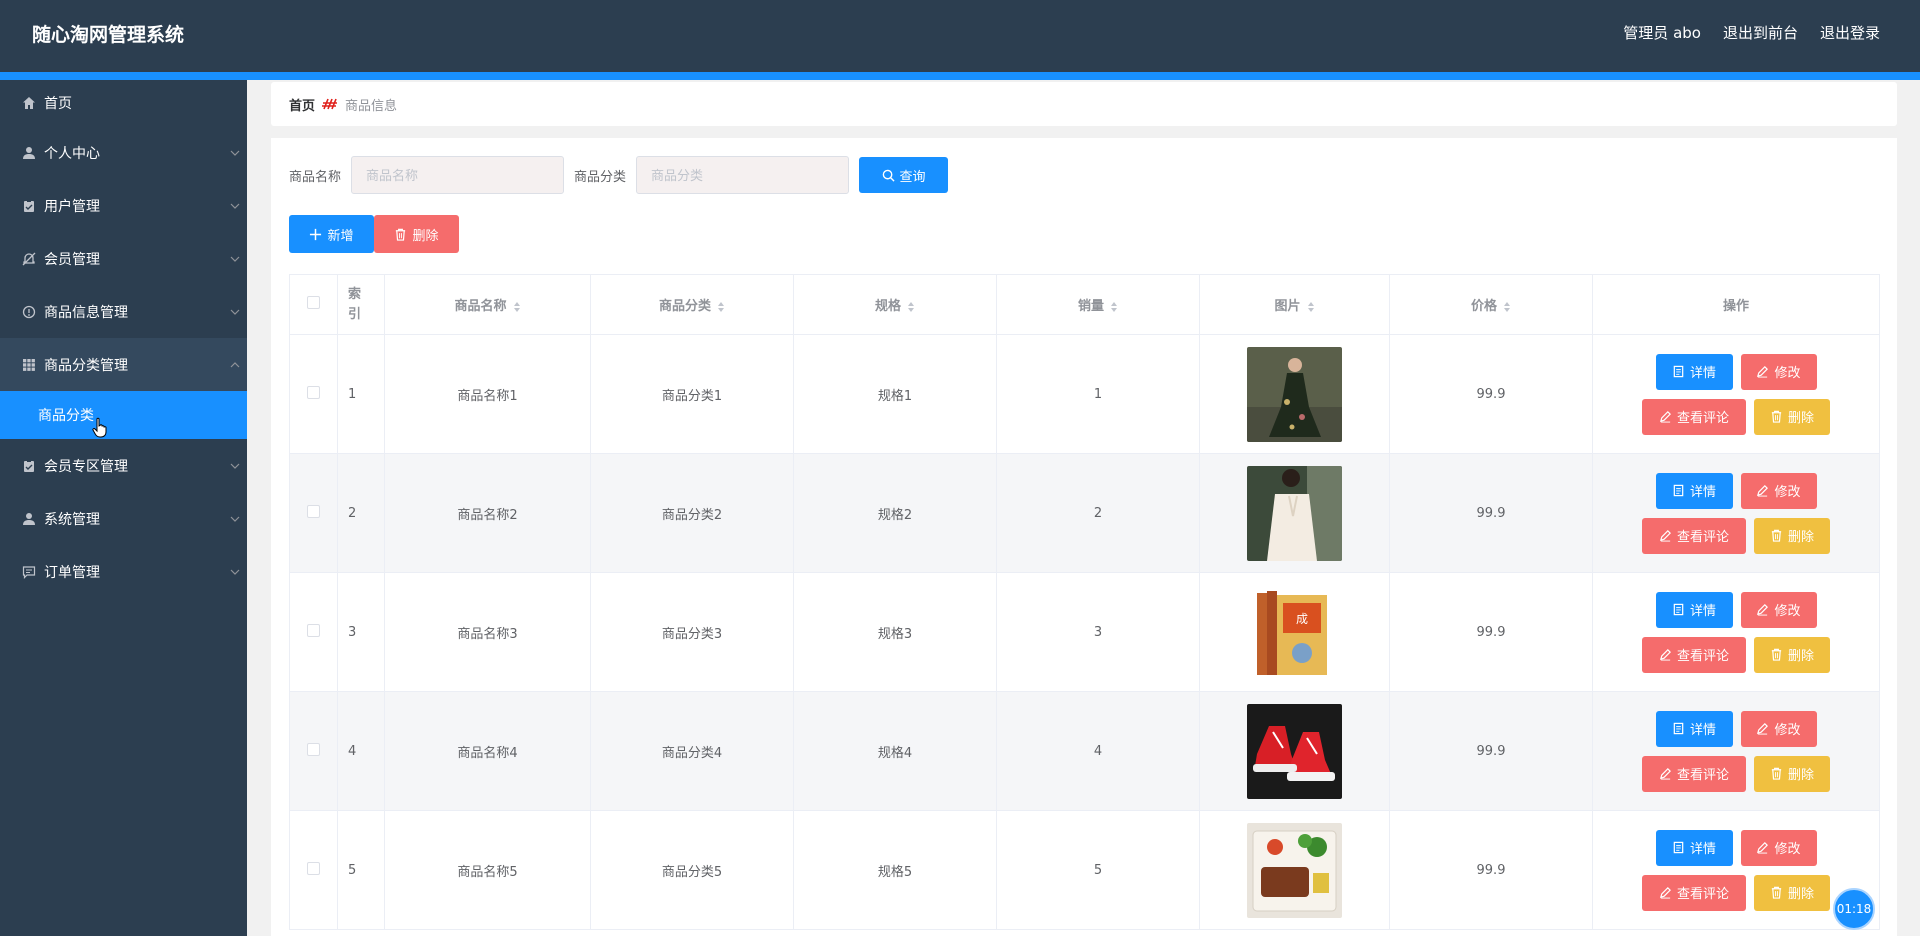  Describe the element at coordinates (1491, 304) in the screenshot. I see `header-price: 价格` at that location.